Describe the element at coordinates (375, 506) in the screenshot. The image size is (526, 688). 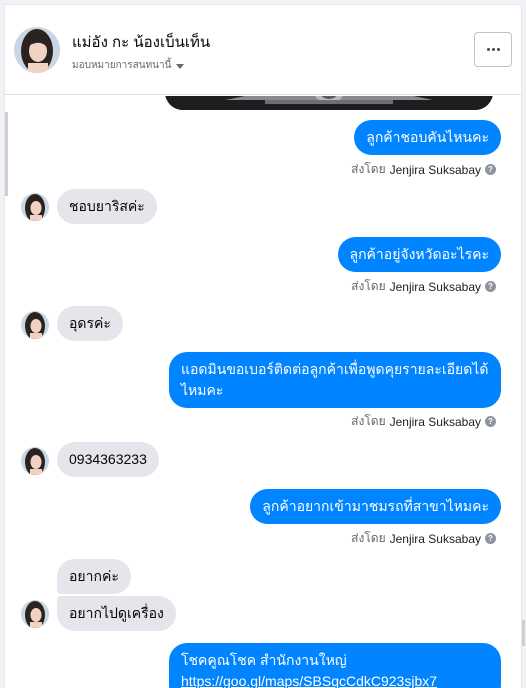
I see `message-bubble-outgoing: ลูกค้าอยากเข้ามาชมรถที่สาขาไหมคะ` at that location.